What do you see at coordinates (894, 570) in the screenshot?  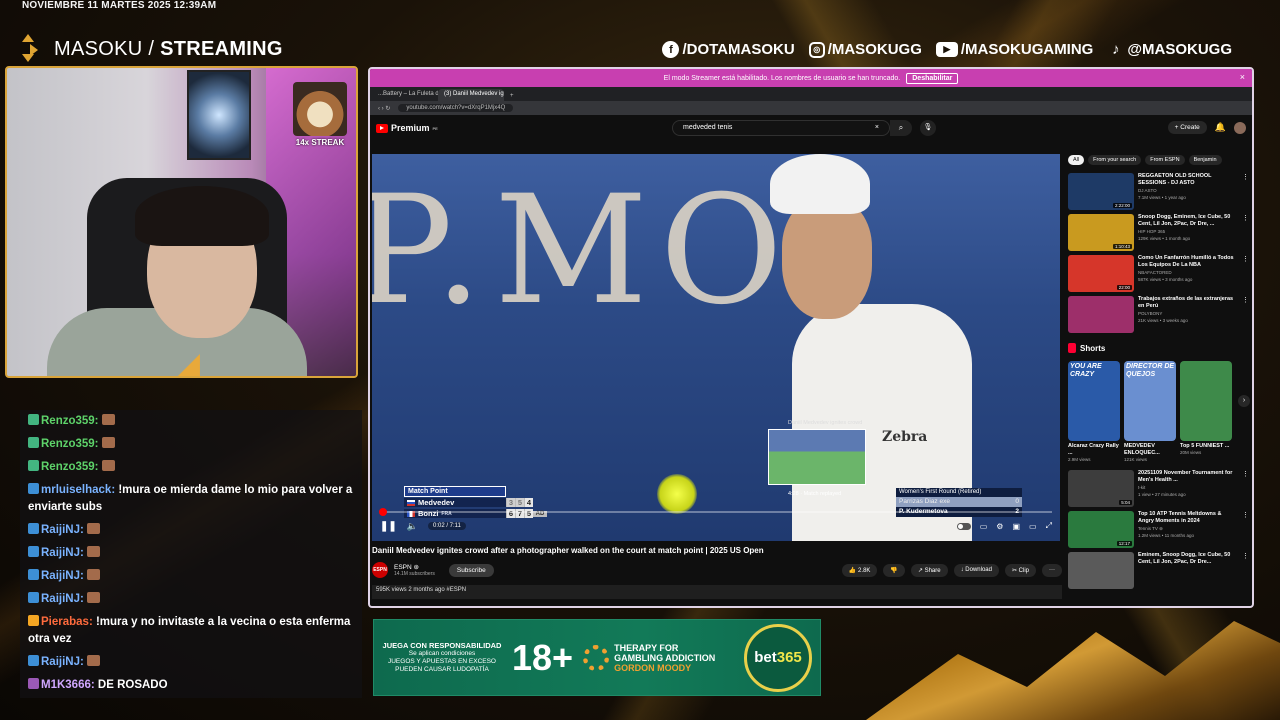 I see `dislike-button: 👎` at bounding box center [894, 570].